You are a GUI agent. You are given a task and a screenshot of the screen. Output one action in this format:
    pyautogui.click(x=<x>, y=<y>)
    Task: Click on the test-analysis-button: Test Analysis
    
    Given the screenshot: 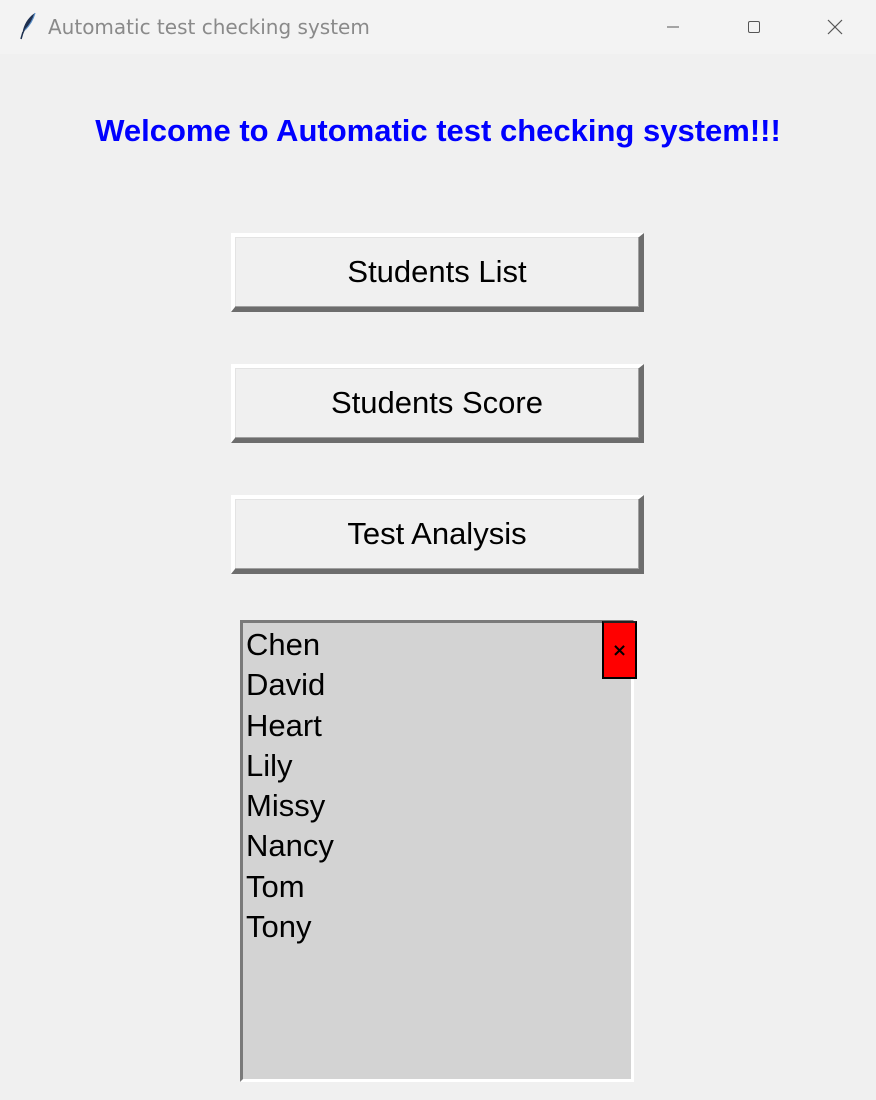 What is the action you would take?
    pyautogui.click(x=437, y=534)
    